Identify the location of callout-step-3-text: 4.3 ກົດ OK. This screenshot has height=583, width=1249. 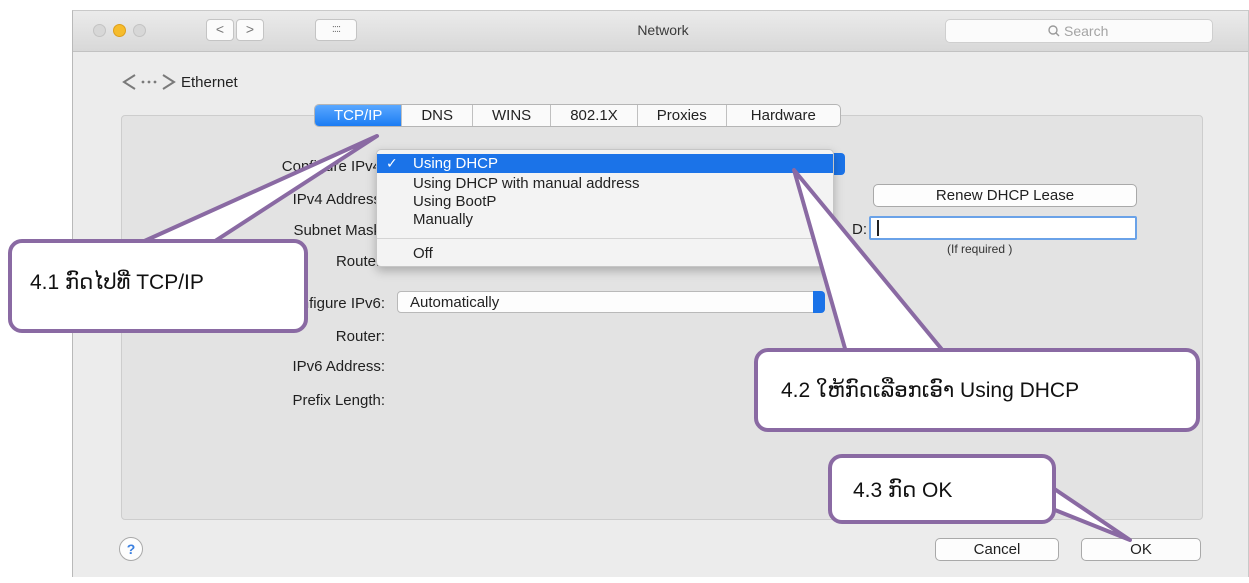
(903, 490).